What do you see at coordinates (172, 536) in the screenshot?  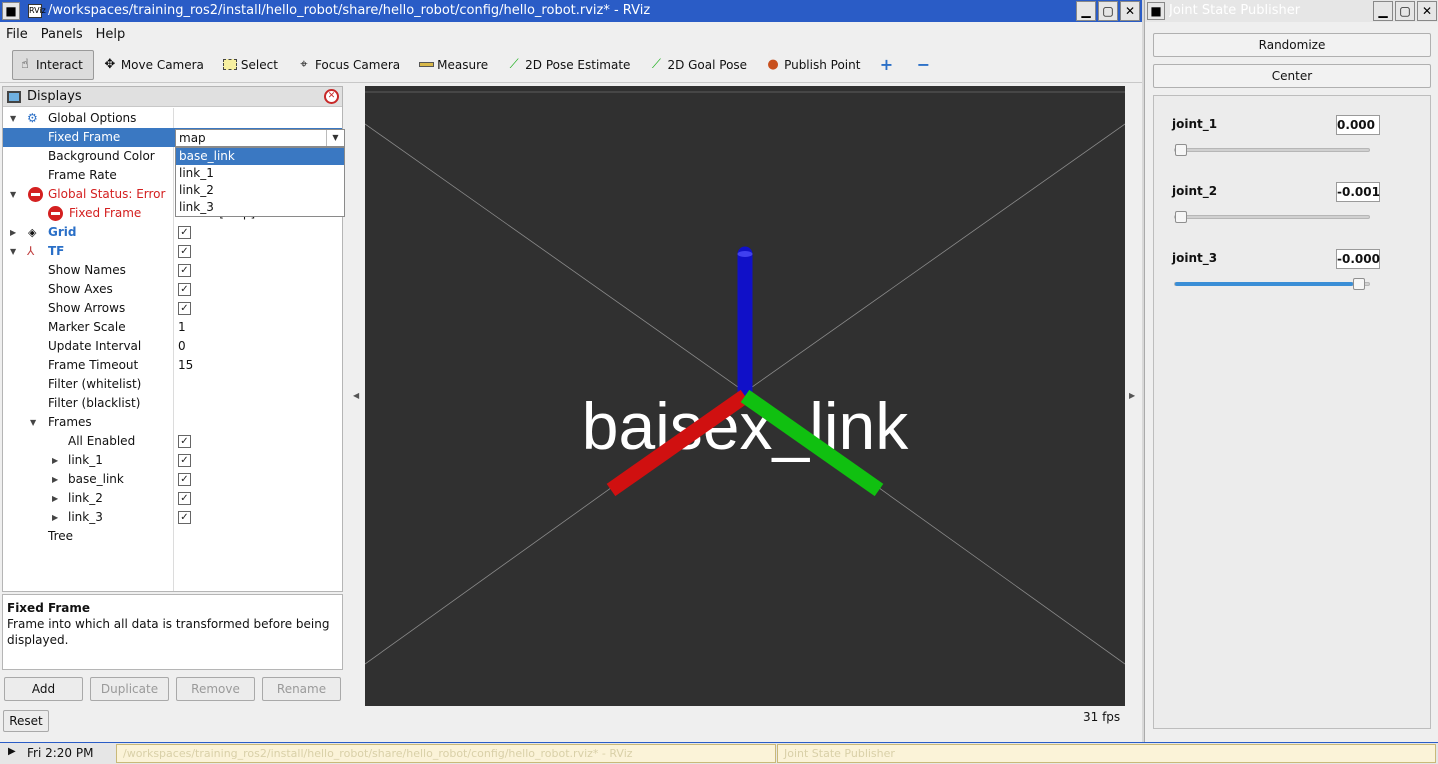 I see `tree-row-tree: Tree` at bounding box center [172, 536].